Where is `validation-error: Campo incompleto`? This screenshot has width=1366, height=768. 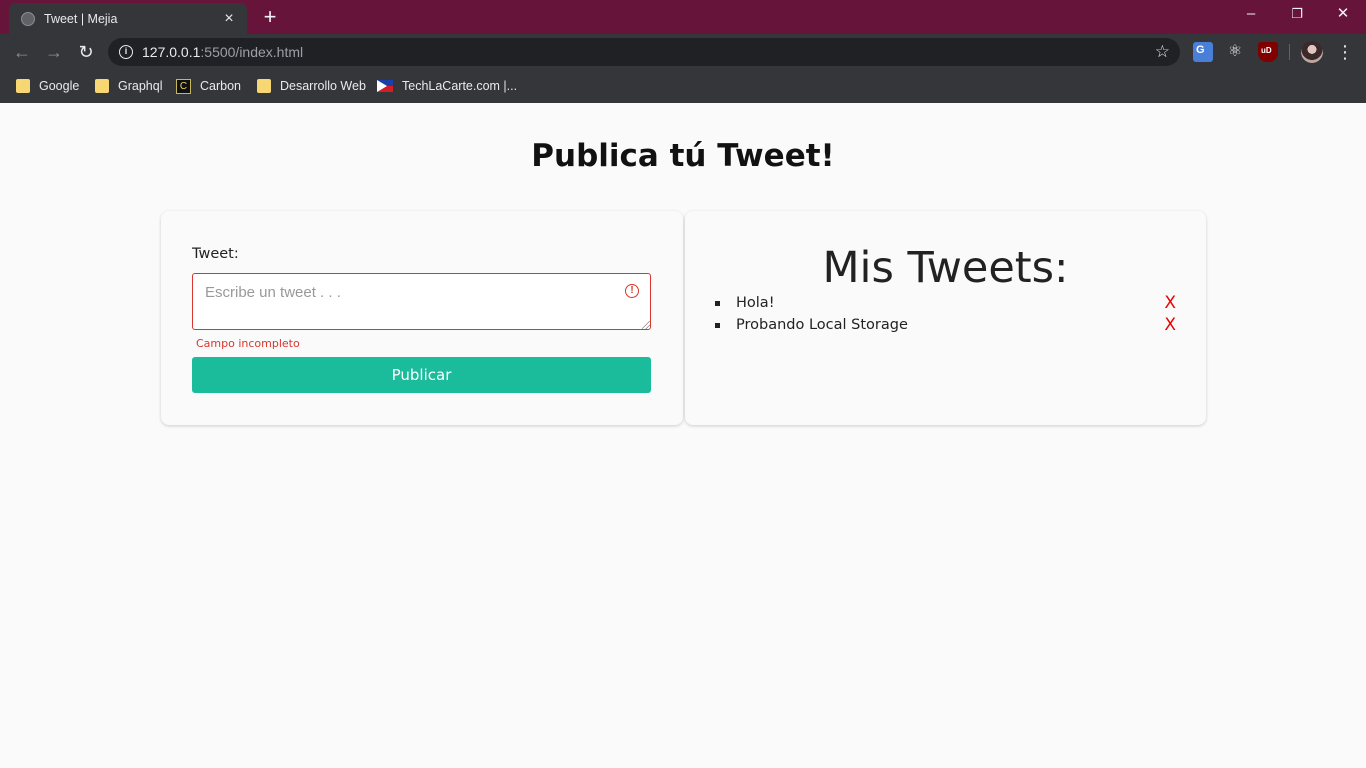 validation-error: Campo incompleto is located at coordinates (248, 343).